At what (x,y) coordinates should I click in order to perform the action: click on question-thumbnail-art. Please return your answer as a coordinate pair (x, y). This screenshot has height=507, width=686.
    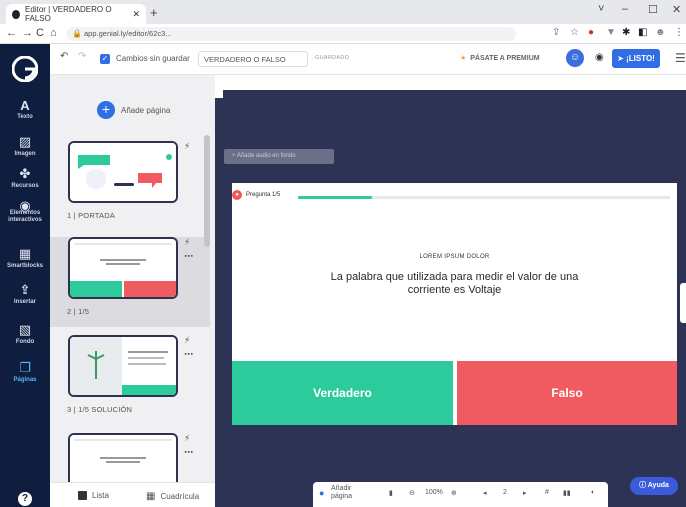
    Looking at the image, I should click on (123, 460).